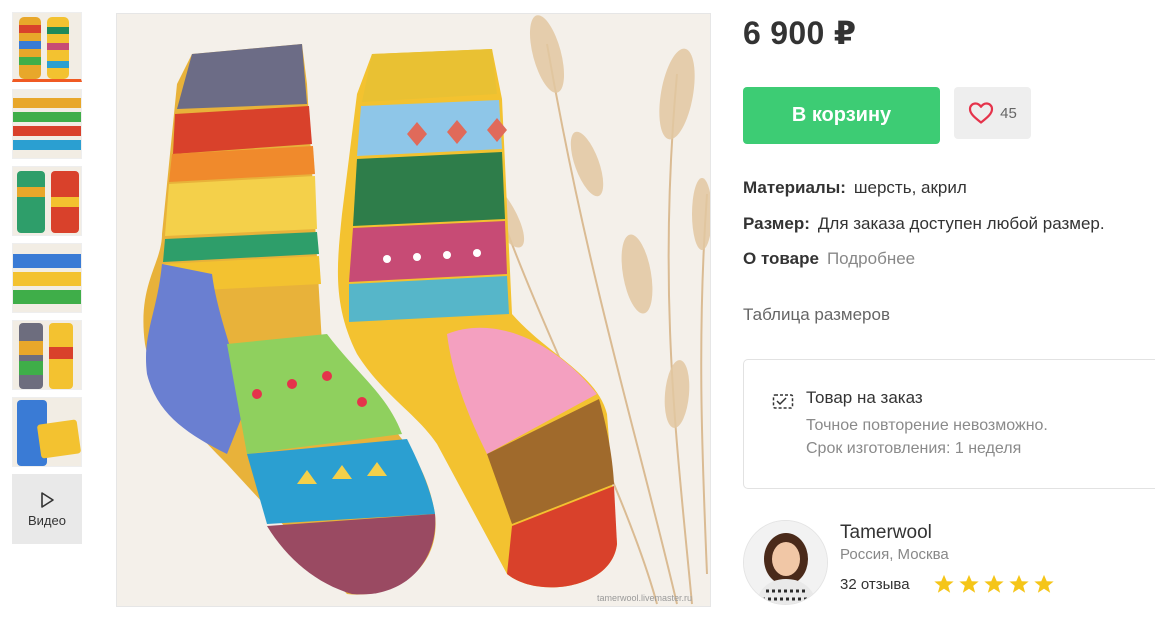 The height and width of the screenshot is (635, 1155). What do you see at coordinates (47, 499) in the screenshot?
I see `play-icon` at bounding box center [47, 499].